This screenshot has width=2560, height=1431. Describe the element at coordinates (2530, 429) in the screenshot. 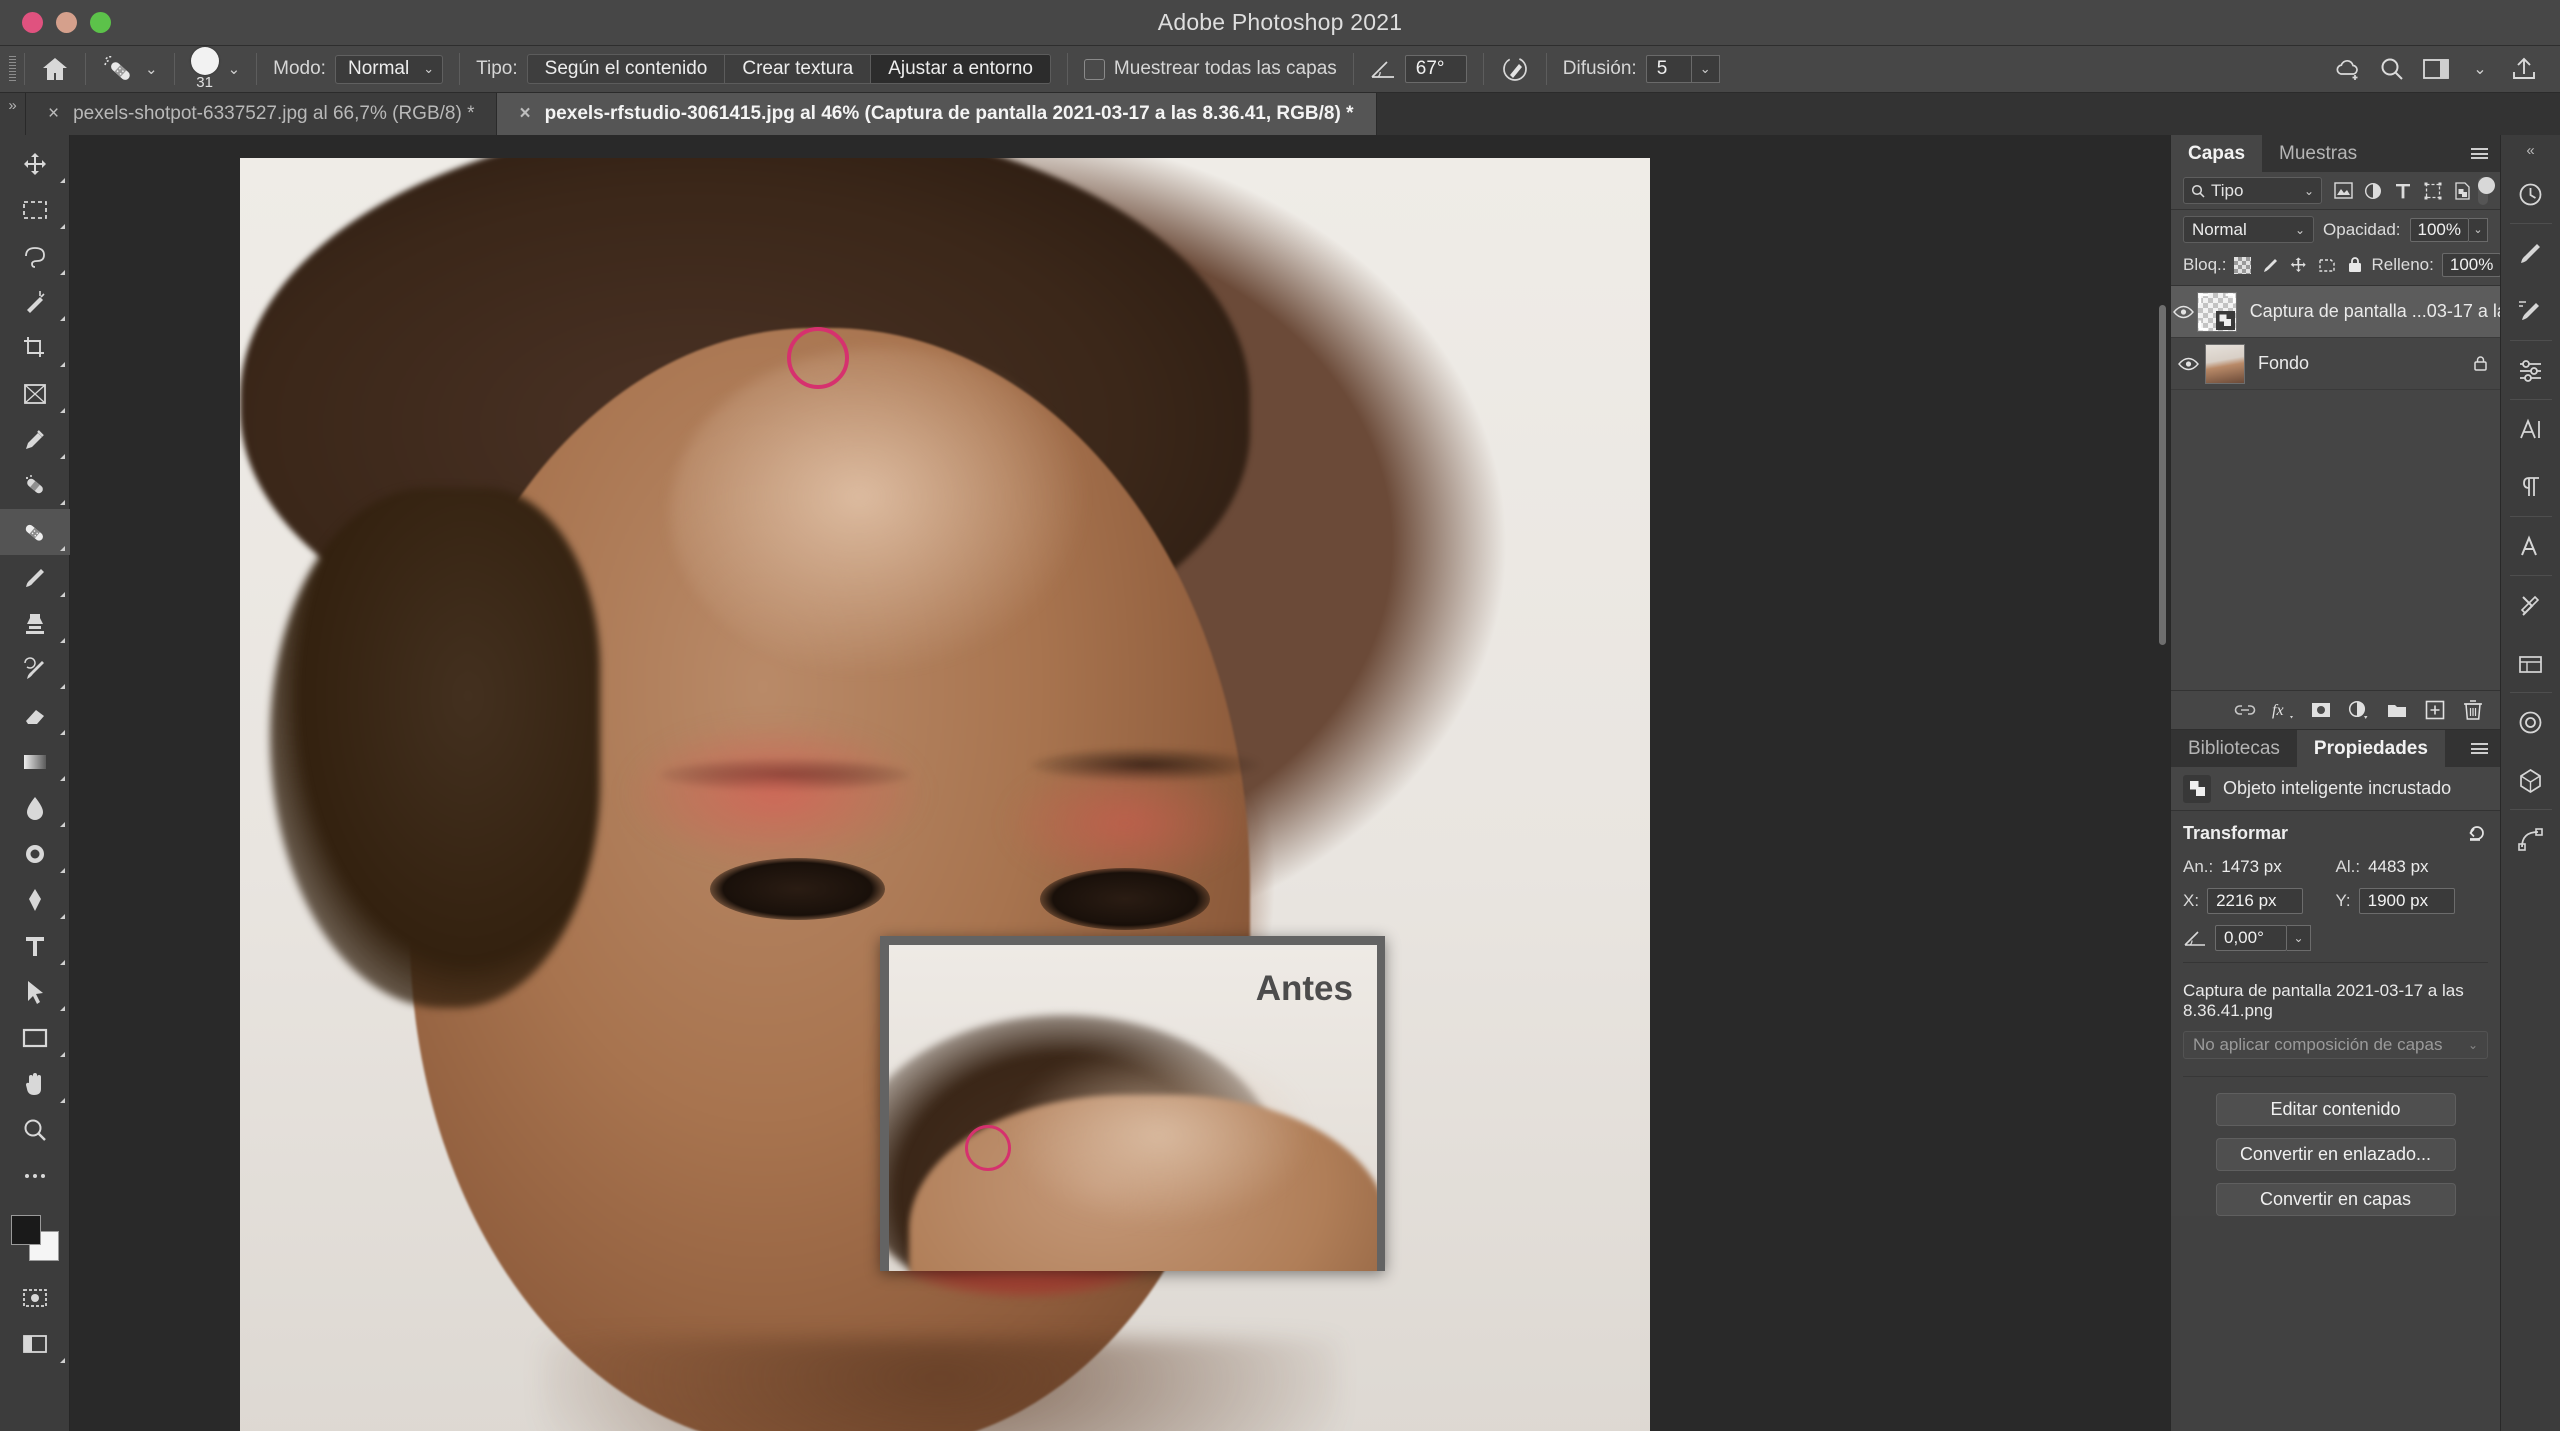

I see `character-styles-panel-button` at that location.